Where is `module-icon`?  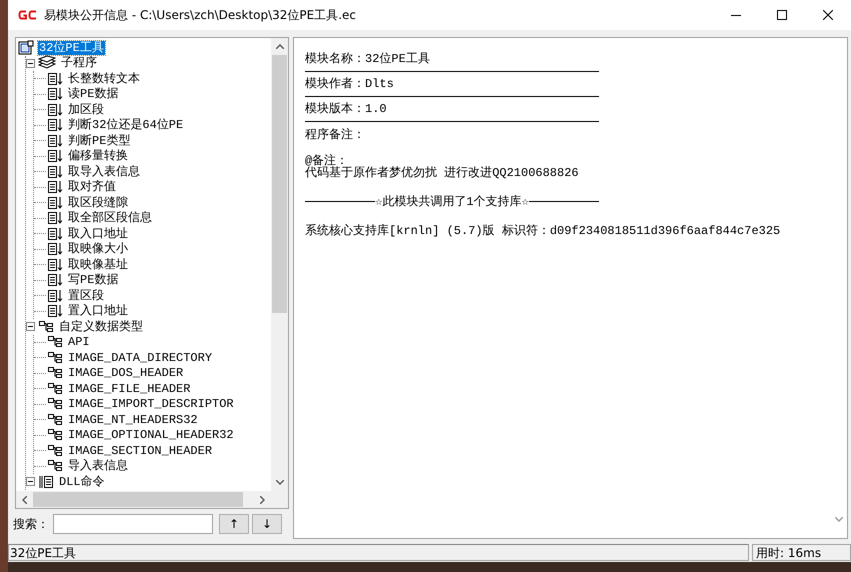
module-icon is located at coordinates (26, 48).